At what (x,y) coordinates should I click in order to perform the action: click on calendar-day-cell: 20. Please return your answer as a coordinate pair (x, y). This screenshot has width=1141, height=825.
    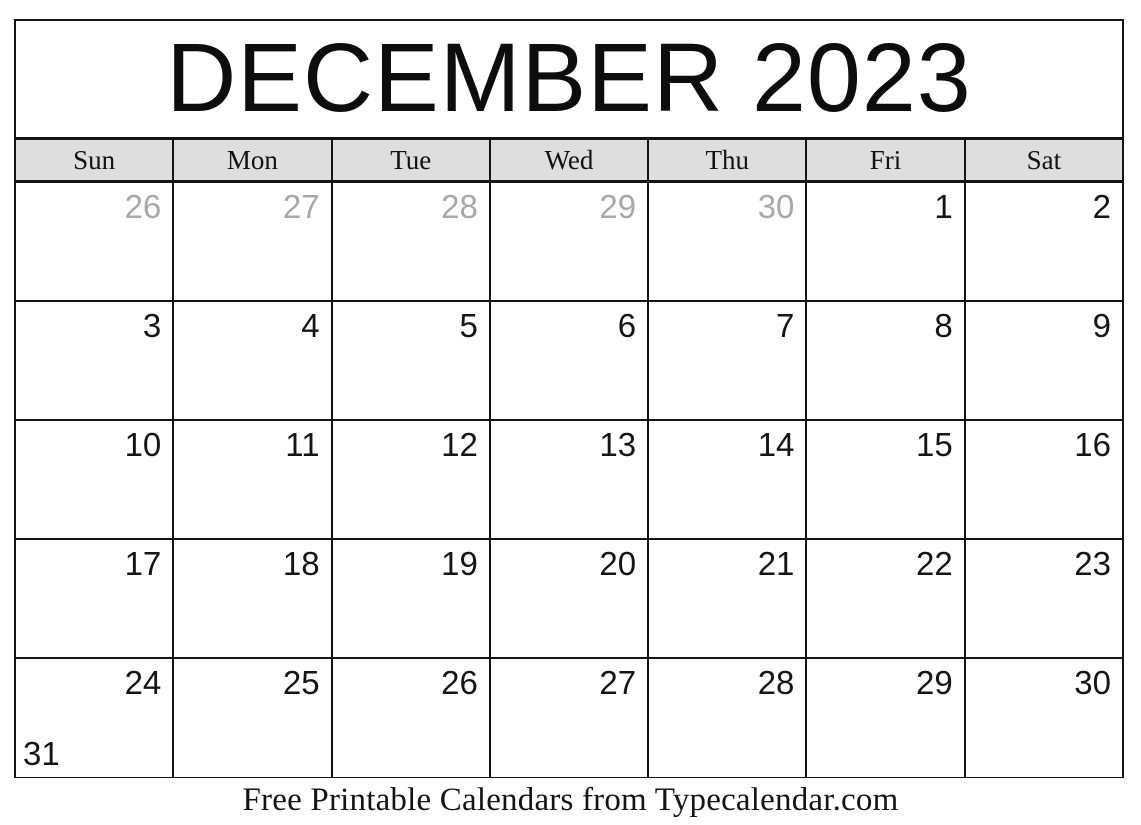
    Looking at the image, I should click on (570, 598).